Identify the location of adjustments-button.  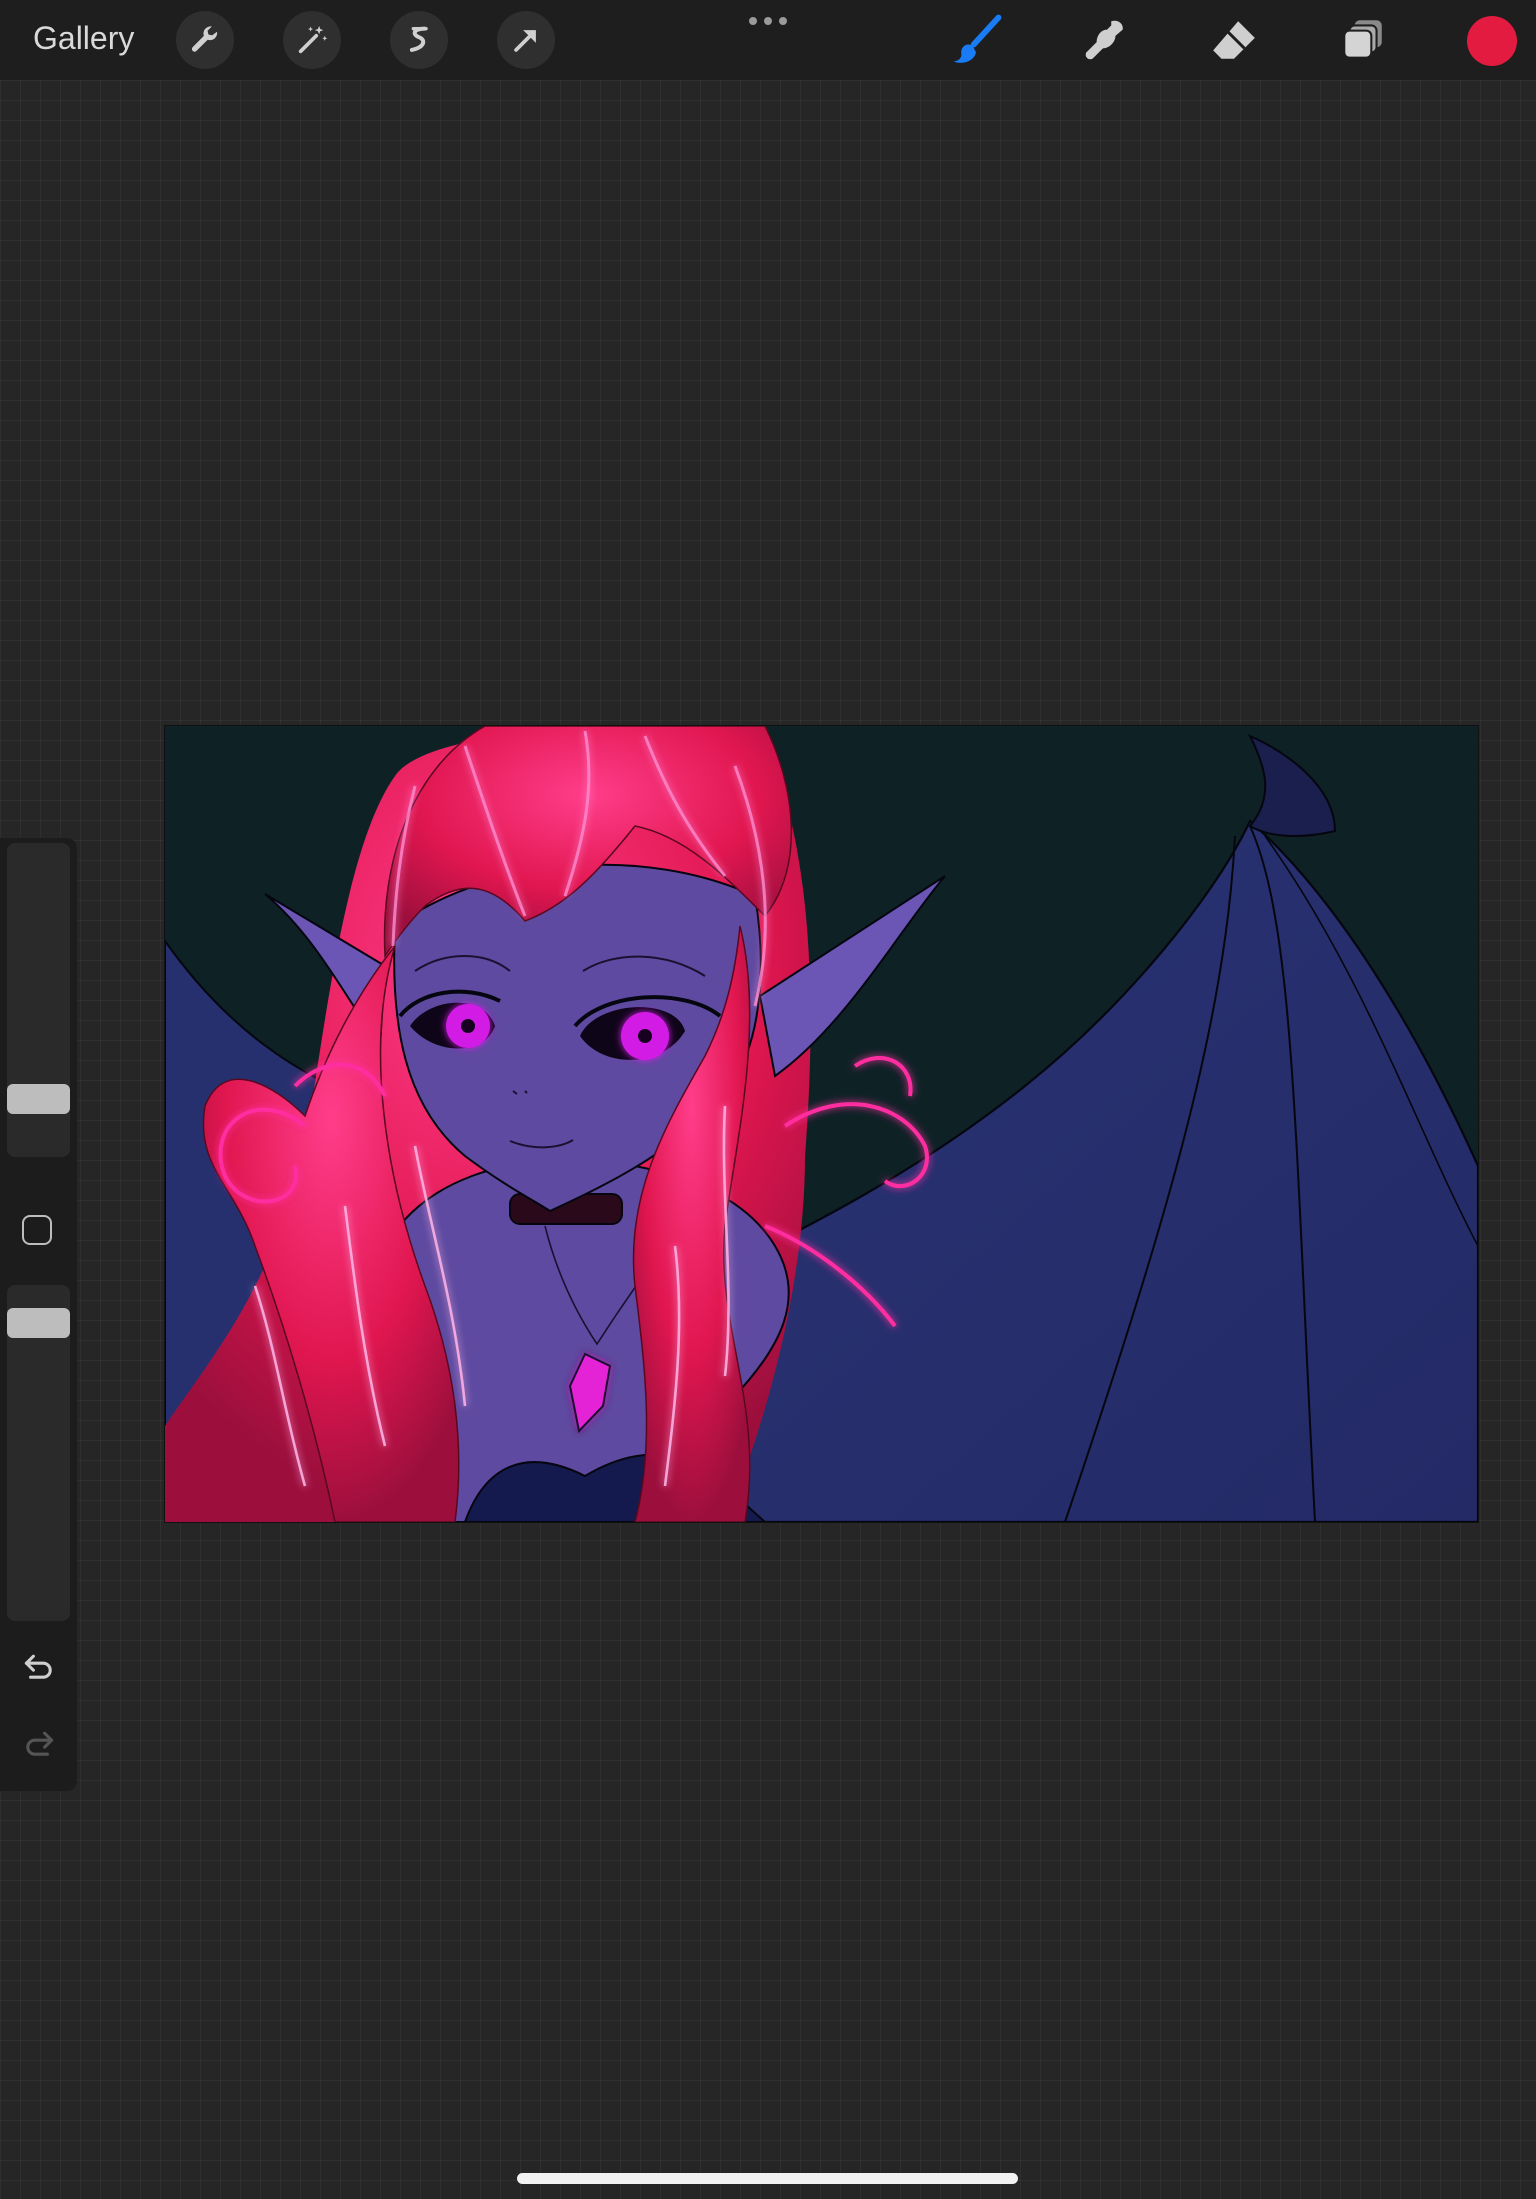
(312, 40).